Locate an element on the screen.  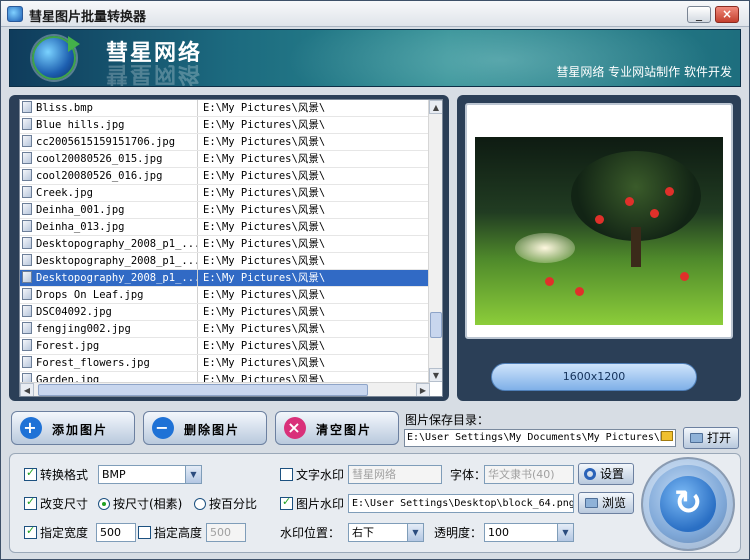
convert-format-option: 转换格式 is located at coordinates (56, 474).